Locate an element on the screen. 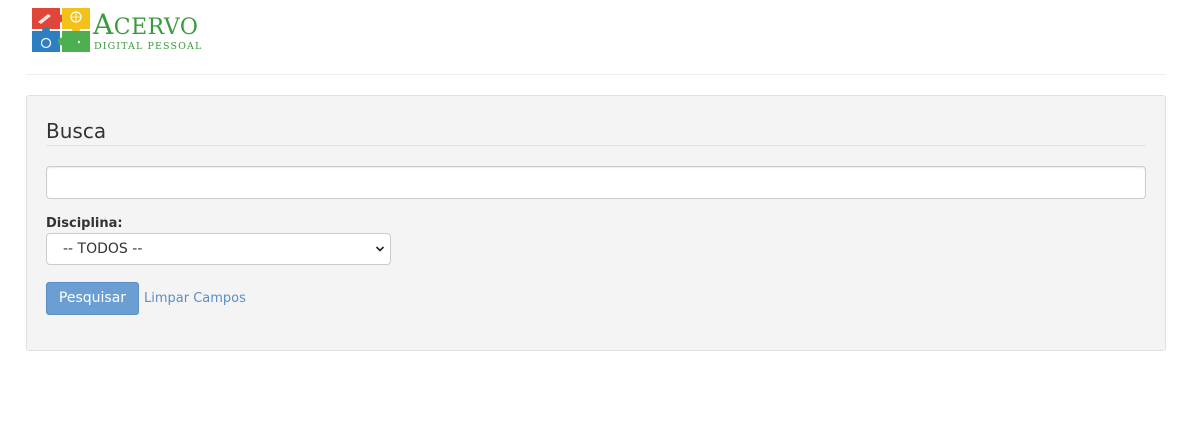 This screenshot has height=443, width=1184. chevron-down-icon is located at coordinates (380, 249).